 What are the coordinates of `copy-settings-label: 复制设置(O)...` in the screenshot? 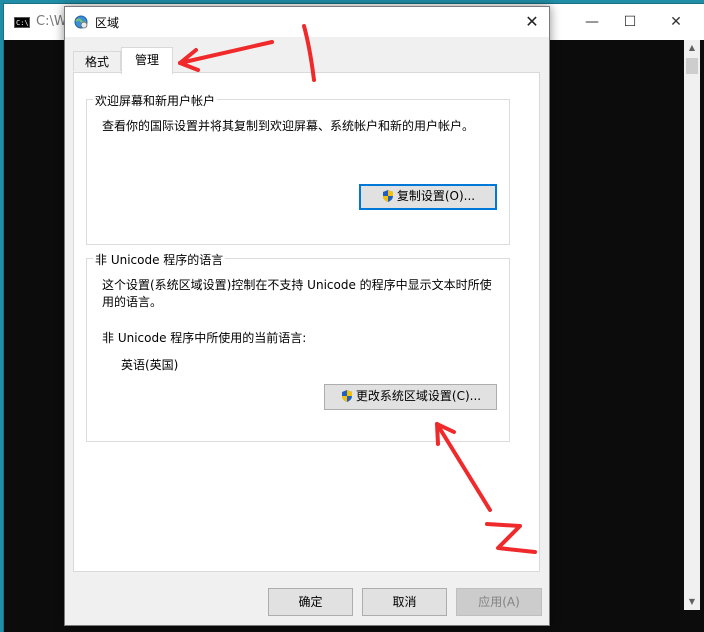 It's located at (436, 196).